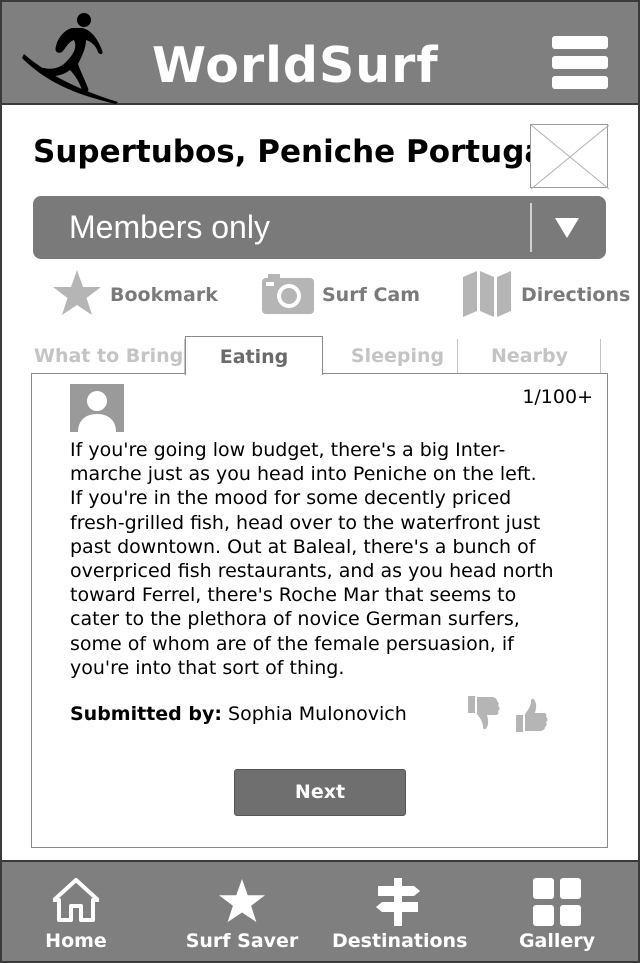 This screenshot has height=963, width=640. Describe the element at coordinates (76, 941) in the screenshot. I see `nav-home-label: Home` at that location.